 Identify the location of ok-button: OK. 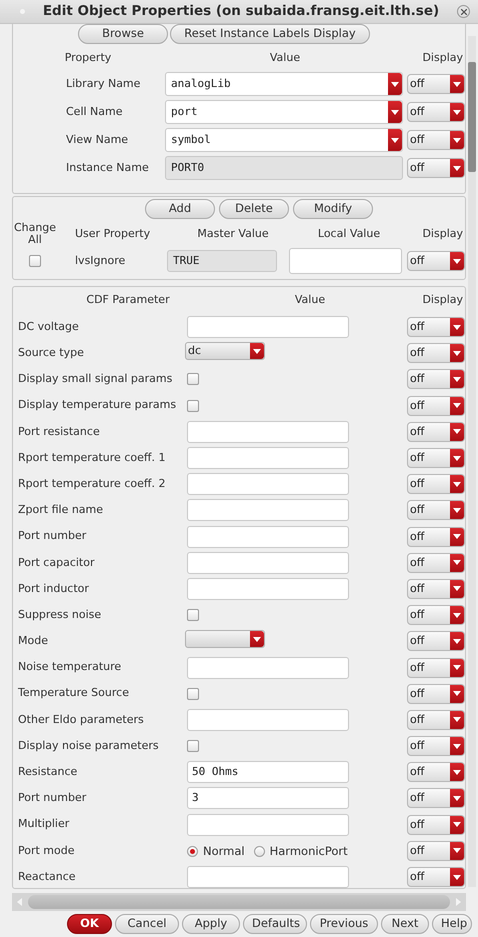
(89, 924).